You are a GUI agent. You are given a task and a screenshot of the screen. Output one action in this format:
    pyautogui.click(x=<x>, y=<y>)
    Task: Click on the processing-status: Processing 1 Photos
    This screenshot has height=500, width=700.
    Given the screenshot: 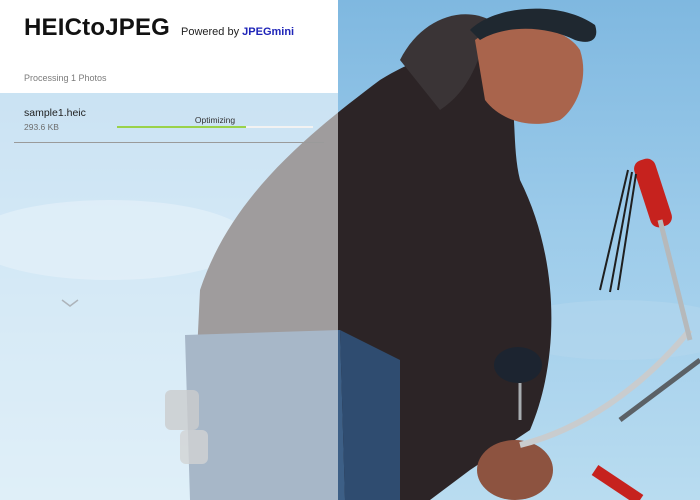 What is the action you would take?
    pyautogui.click(x=65, y=78)
    